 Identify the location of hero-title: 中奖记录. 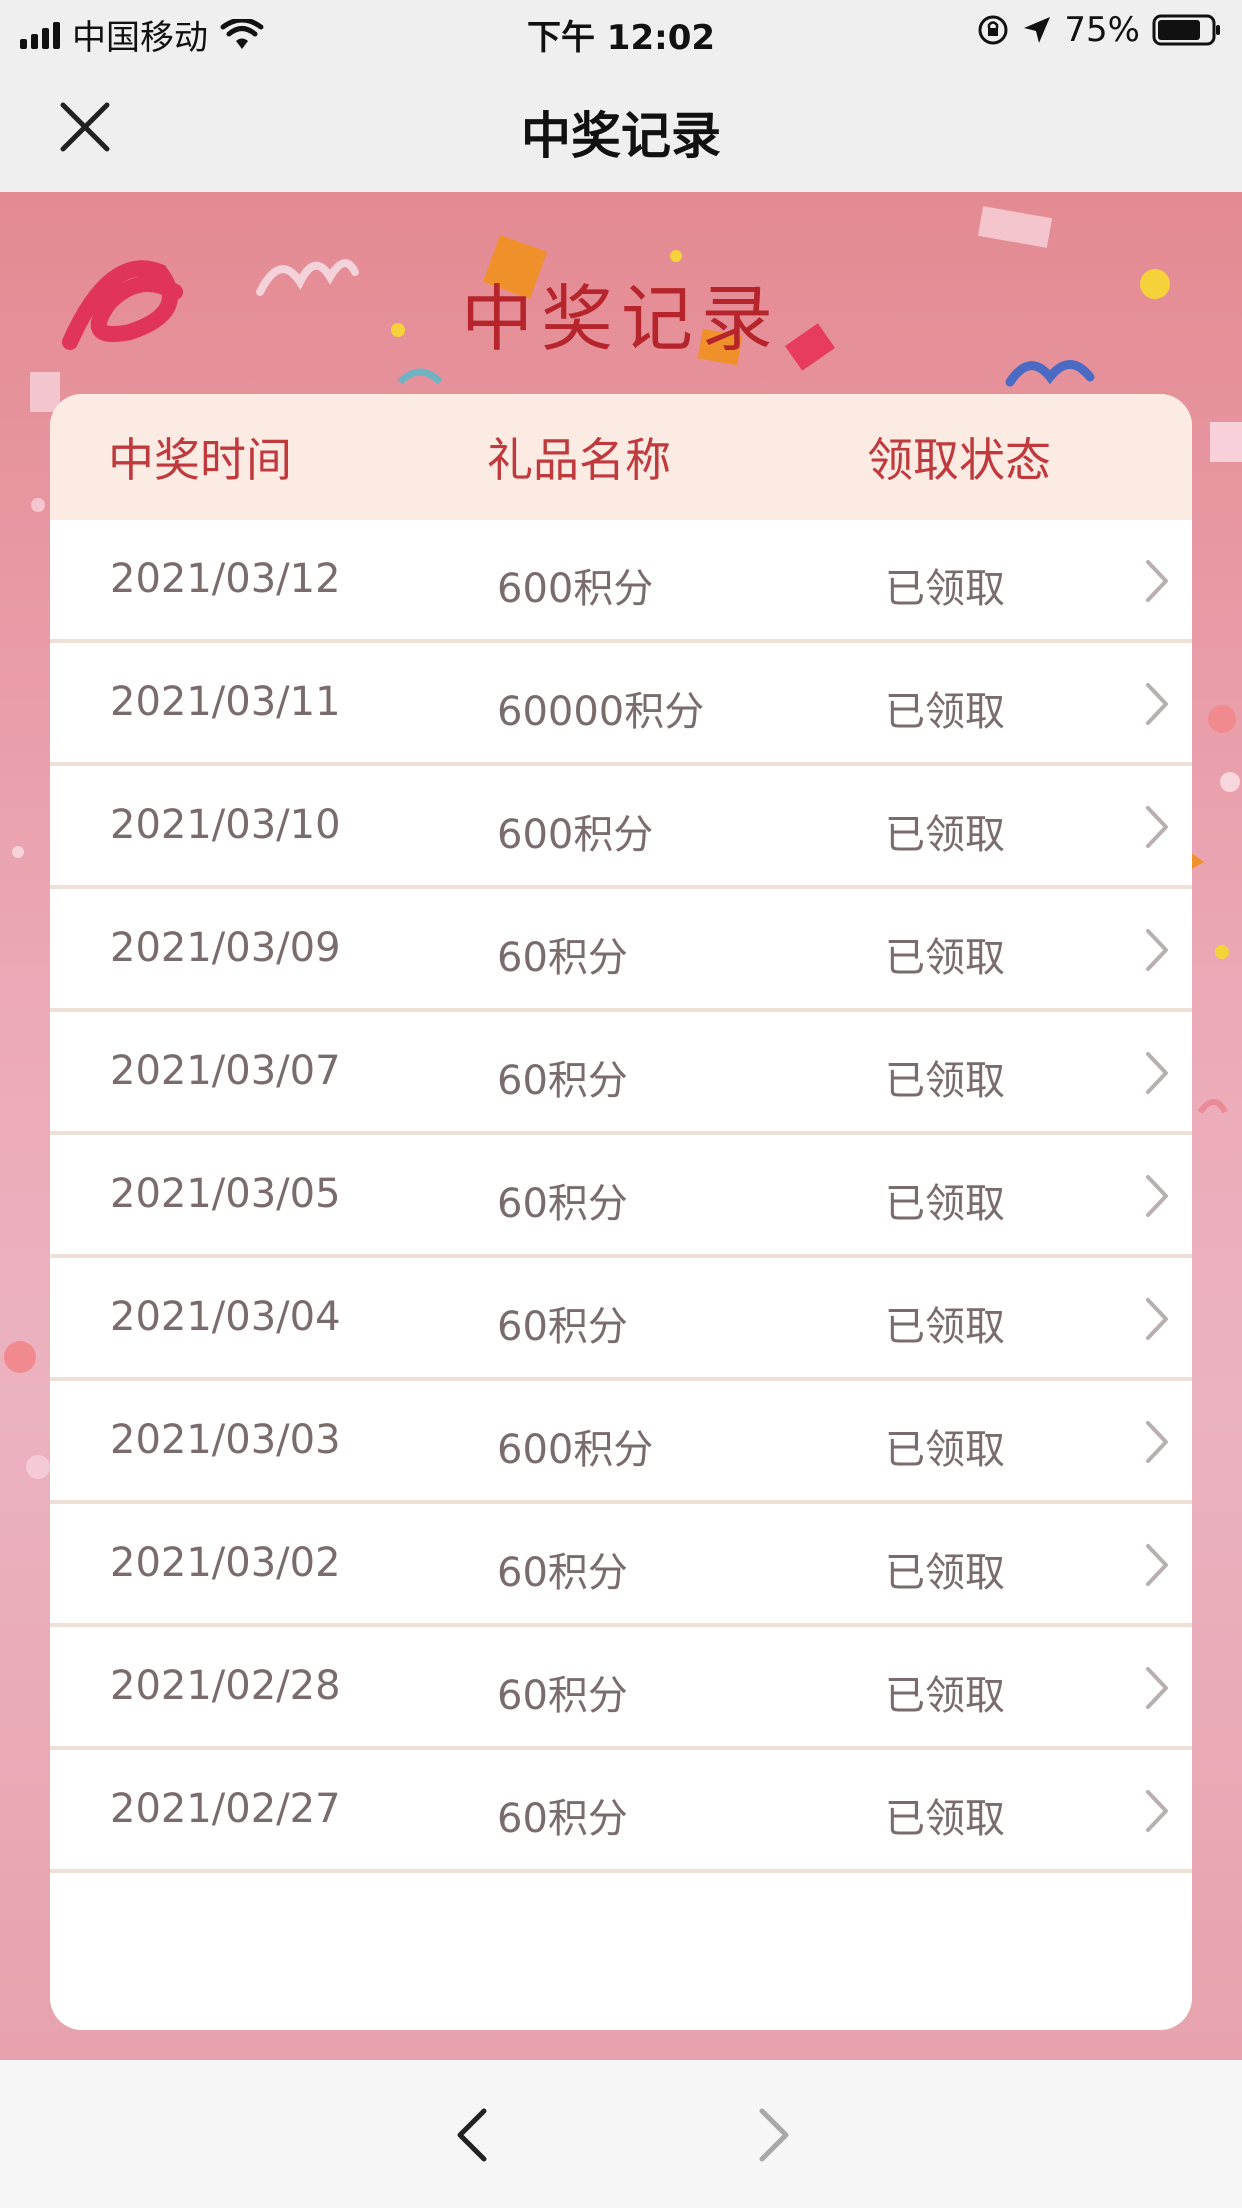
(620, 319).